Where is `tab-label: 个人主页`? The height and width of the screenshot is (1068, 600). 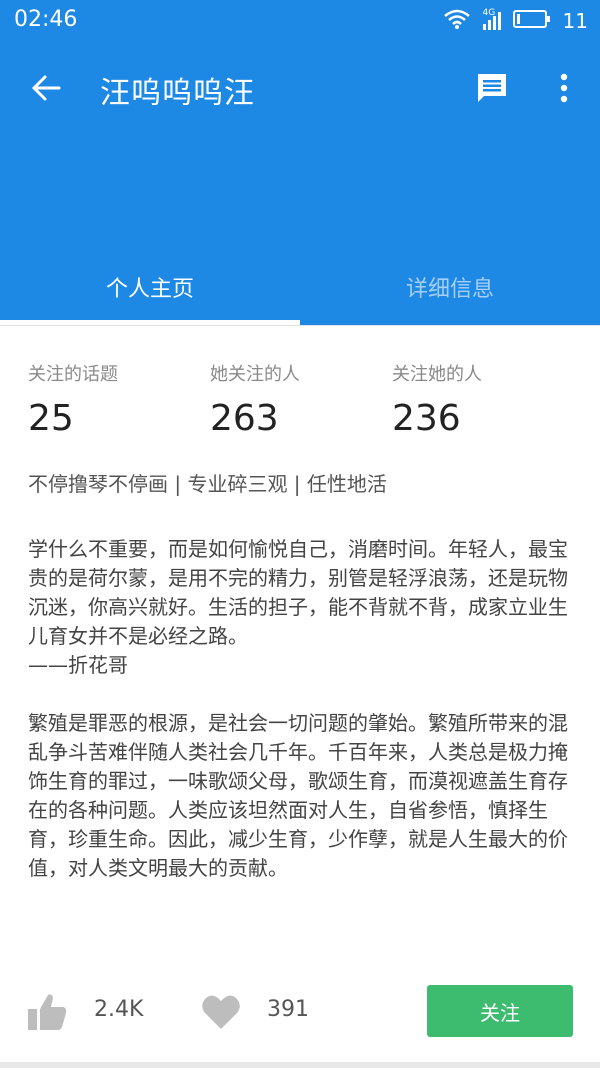
tab-label: 个人主页 is located at coordinates (149, 289).